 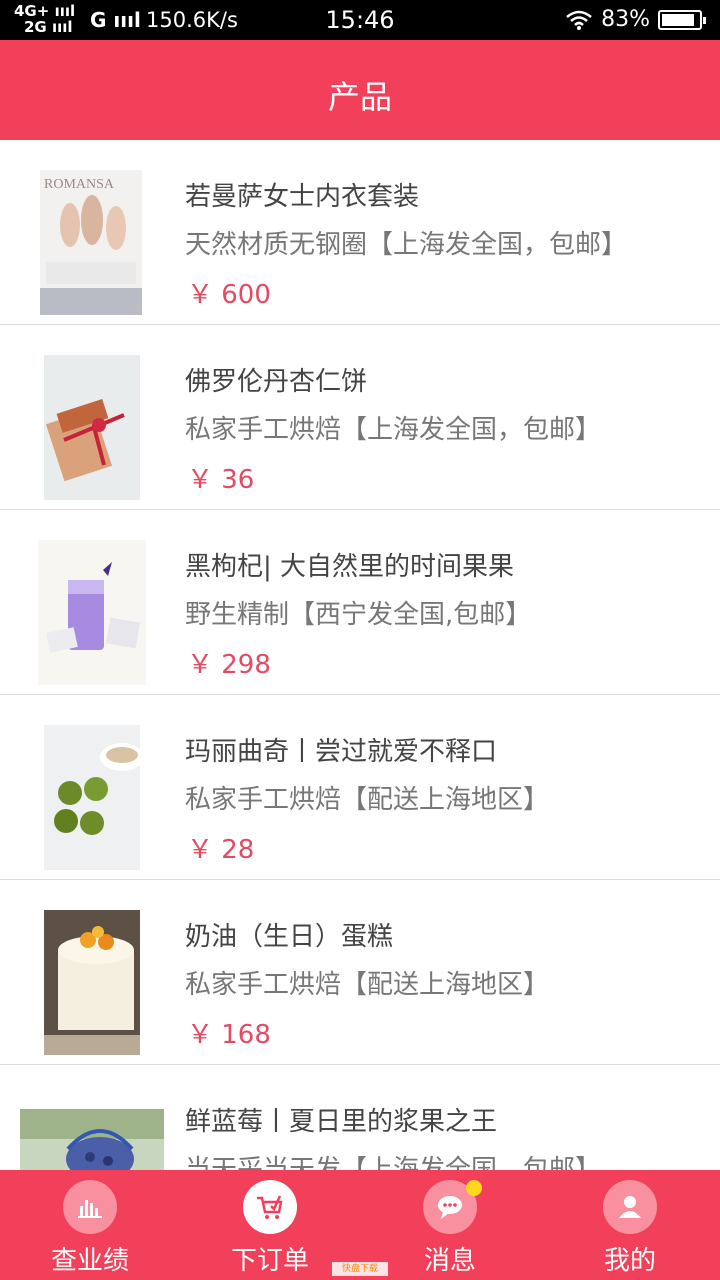 I want to click on battery-icon, so click(x=682, y=19).